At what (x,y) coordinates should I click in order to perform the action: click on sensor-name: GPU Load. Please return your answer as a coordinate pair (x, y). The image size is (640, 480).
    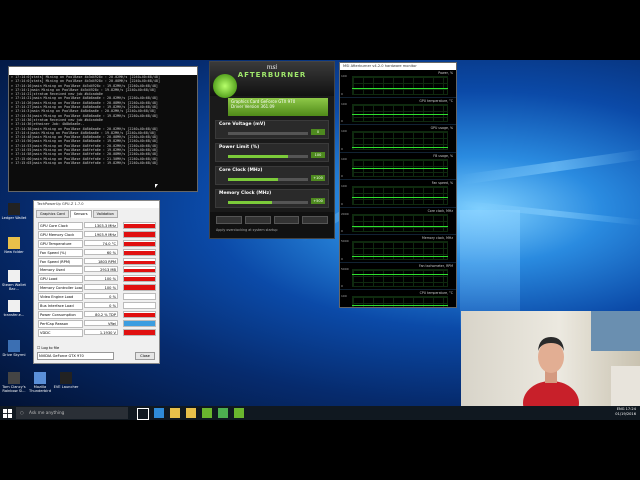
    Looking at the image, I should click on (60, 279).